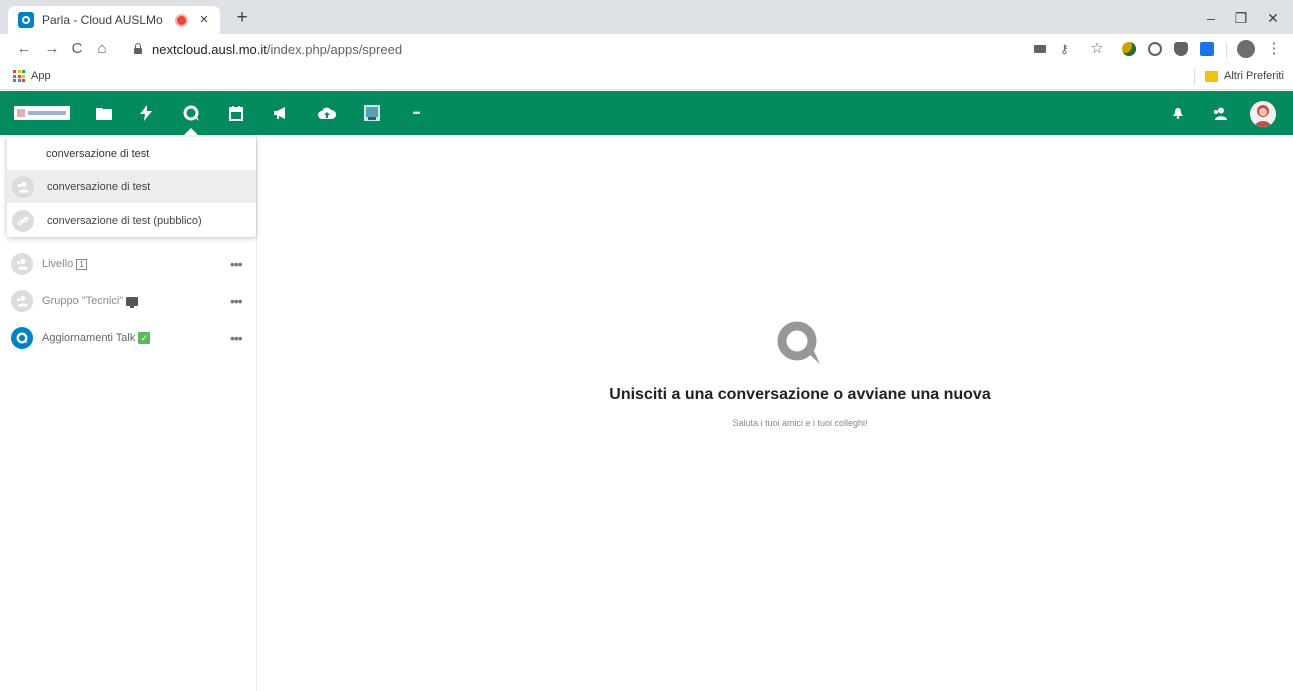 This screenshot has height=691, width=1293. What do you see at coordinates (334, 49) in the screenshot?
I see `url-path: /index.php/apps/spreed` at bounding box center [334, 49].